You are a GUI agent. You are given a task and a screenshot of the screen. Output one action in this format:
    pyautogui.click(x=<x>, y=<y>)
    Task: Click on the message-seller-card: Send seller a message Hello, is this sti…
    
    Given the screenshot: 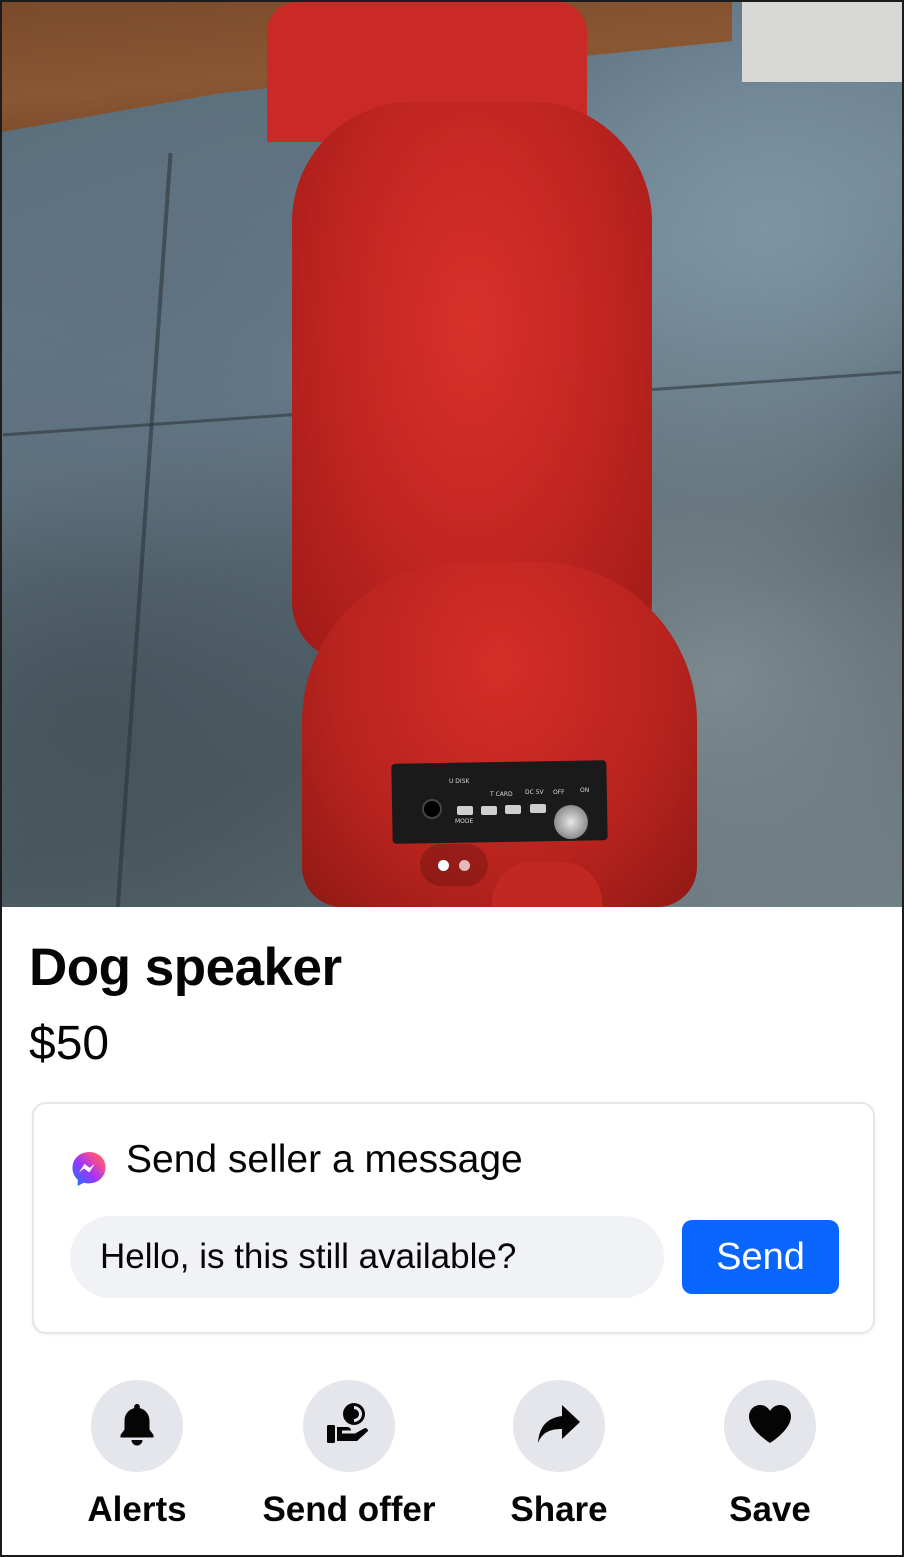 What is the action you would take?
    pyautogui.click(x=453, y=1218)
    